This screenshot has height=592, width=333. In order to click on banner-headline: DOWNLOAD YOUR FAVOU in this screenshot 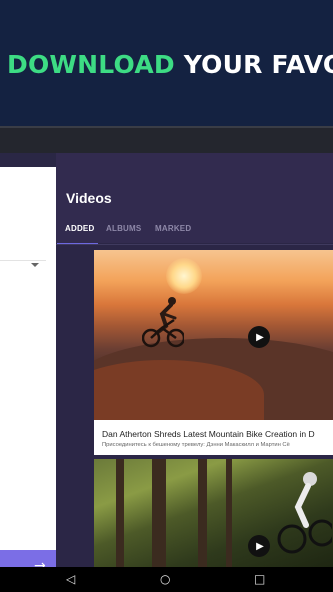, I will do `click(170, 64)`.